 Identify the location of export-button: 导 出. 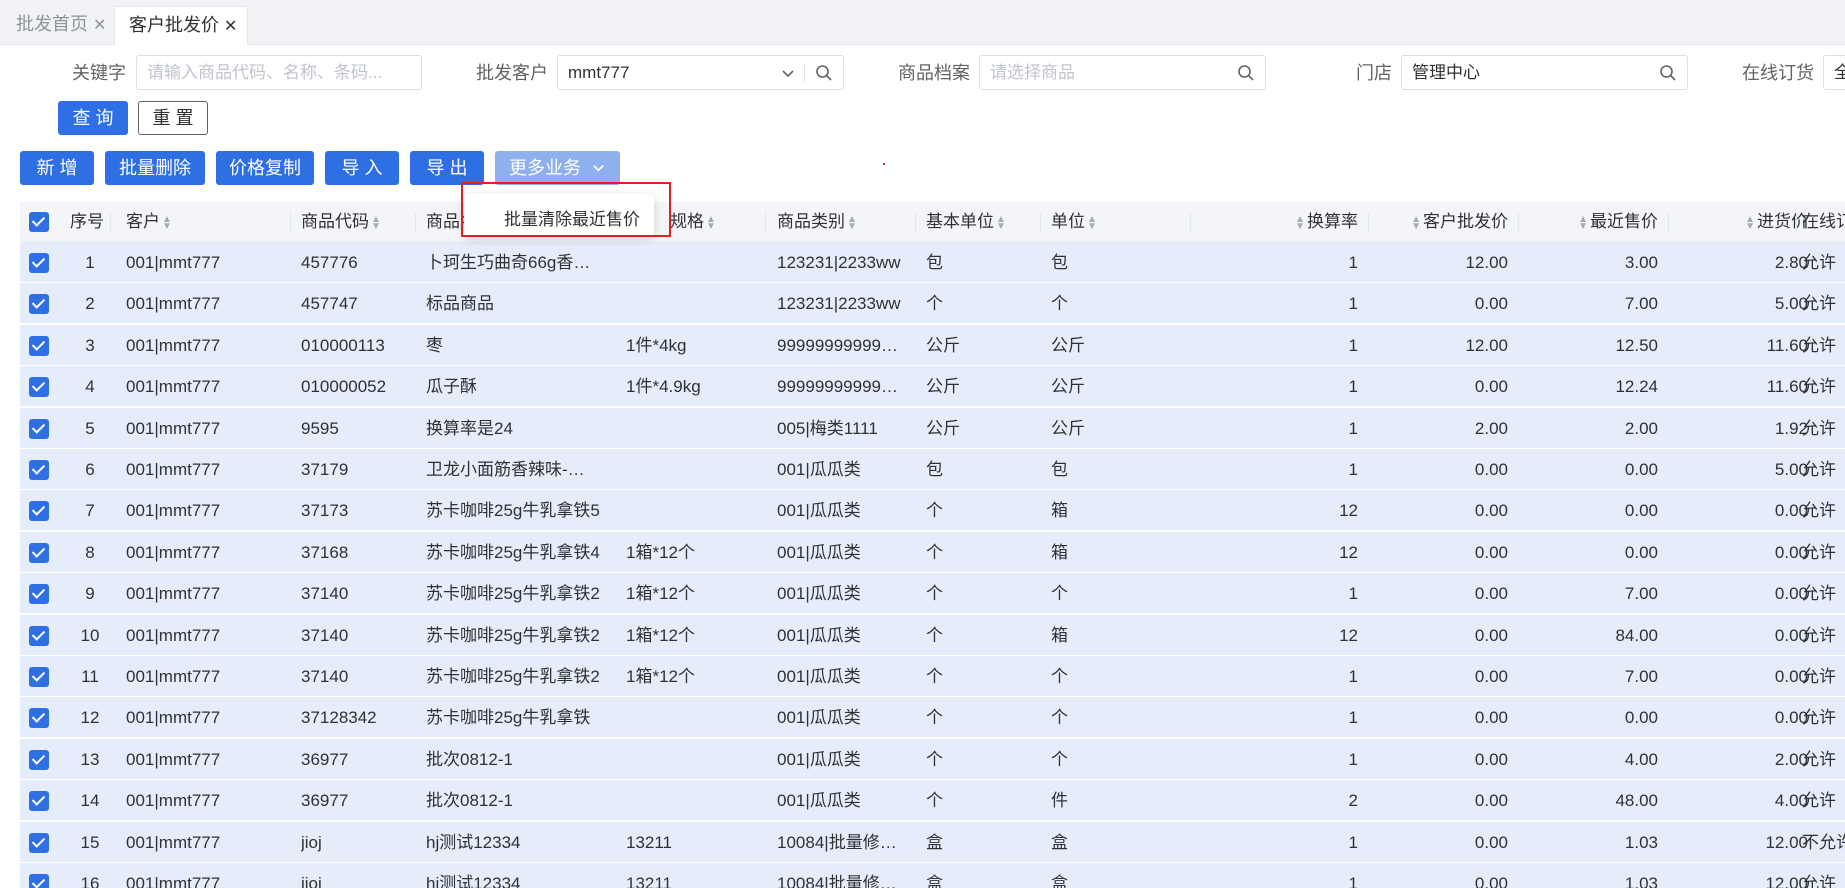
(447, 168).